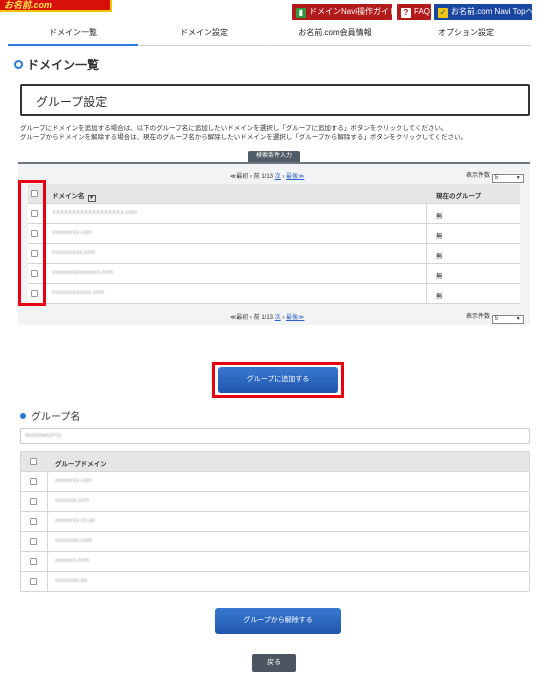 The width and height of the screenshot is (550, 674). I want to click on col-domain-label: ドメイン名, so click(68, 196).